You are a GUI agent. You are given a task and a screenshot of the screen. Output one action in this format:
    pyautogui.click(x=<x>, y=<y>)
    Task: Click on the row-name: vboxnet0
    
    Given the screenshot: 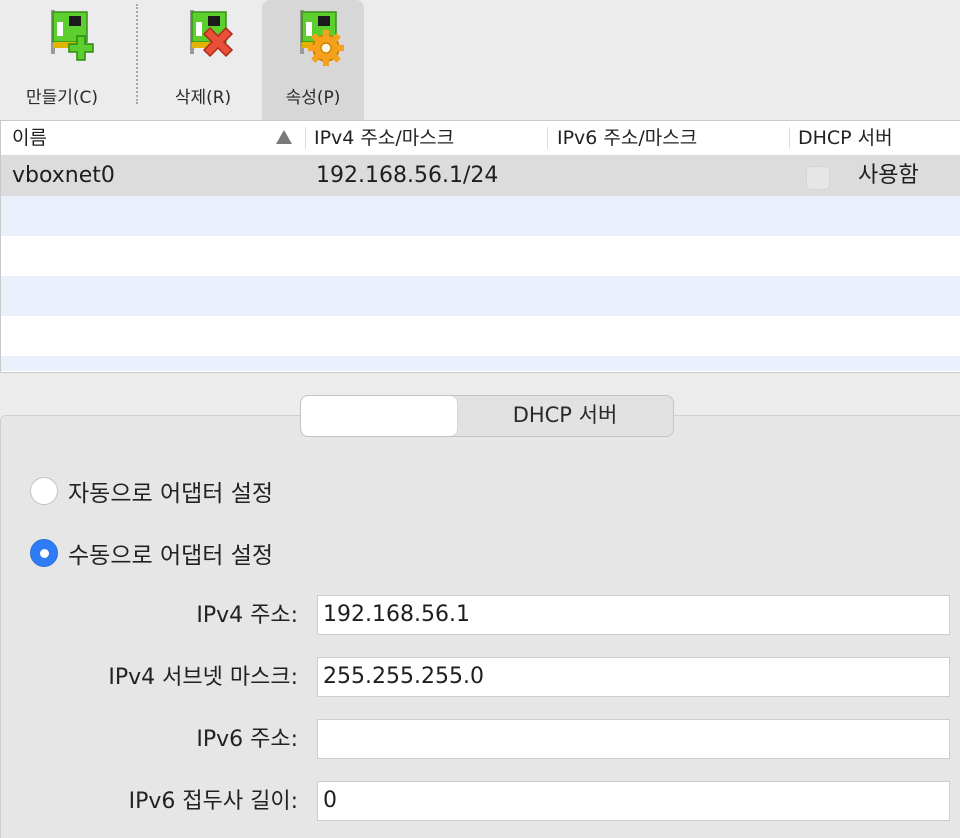 What is the action you would take?
    pyautogui.click(x=63, y=175)
    